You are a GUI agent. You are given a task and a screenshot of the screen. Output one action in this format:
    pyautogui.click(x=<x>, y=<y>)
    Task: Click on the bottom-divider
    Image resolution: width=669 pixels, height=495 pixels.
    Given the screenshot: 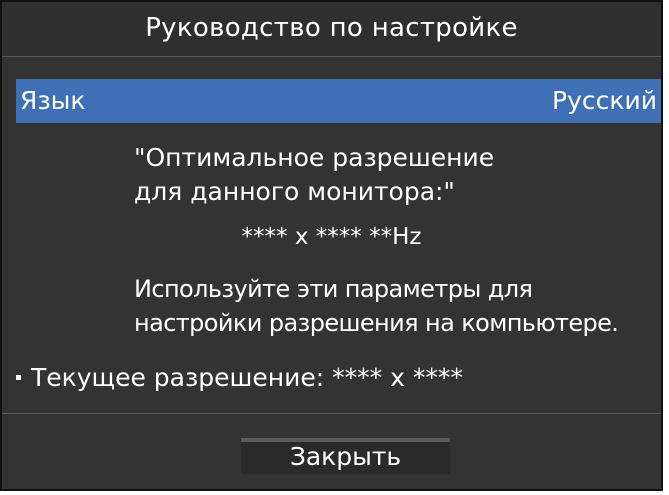 What is the action you would take?
    pyautogui.click(x=331, y=413)
    